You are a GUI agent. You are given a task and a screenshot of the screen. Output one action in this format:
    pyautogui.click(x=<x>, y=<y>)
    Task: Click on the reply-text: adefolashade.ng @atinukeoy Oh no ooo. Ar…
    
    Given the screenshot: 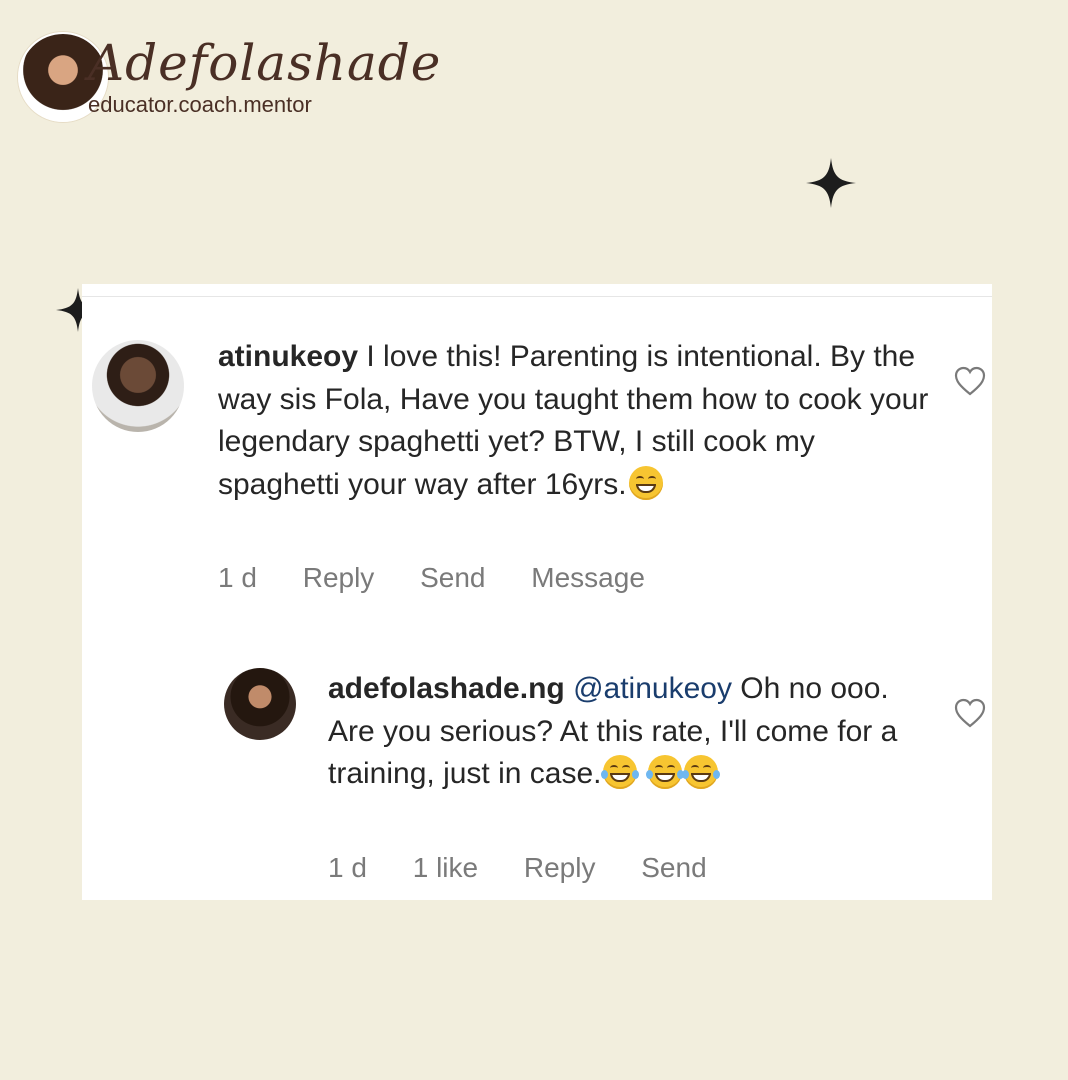 What is the action you would take?
    pyautogui.click(x=628, y=732)
    